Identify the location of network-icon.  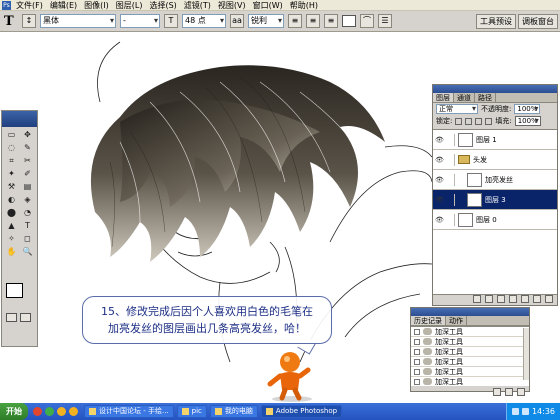
(525, 411).